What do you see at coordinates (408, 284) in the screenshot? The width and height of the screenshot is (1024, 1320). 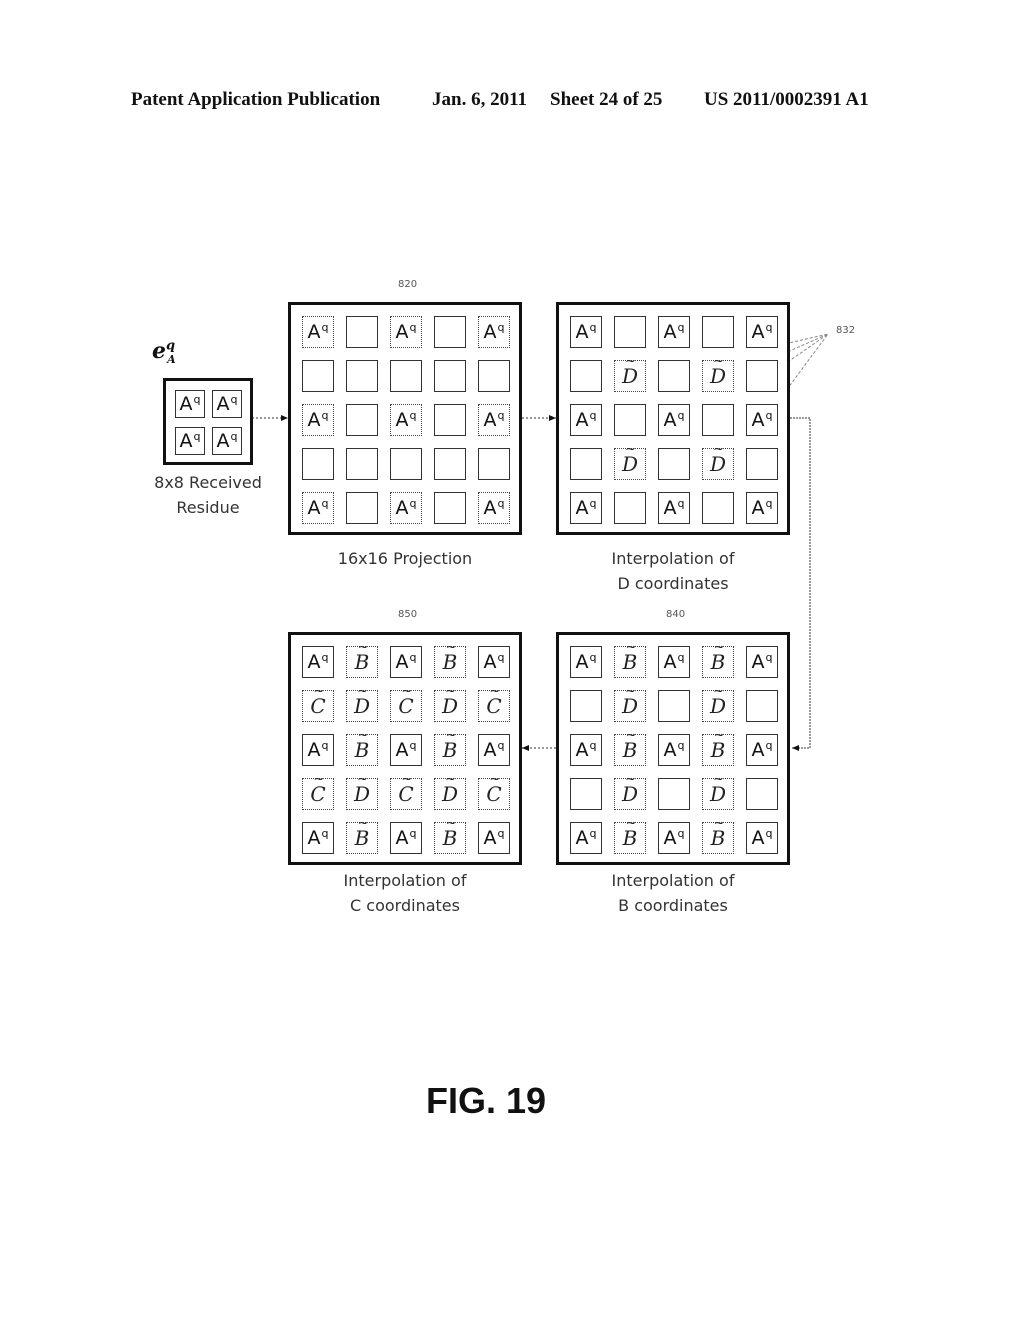 I see `ref-820: 820` at bounding box center [408, 284].